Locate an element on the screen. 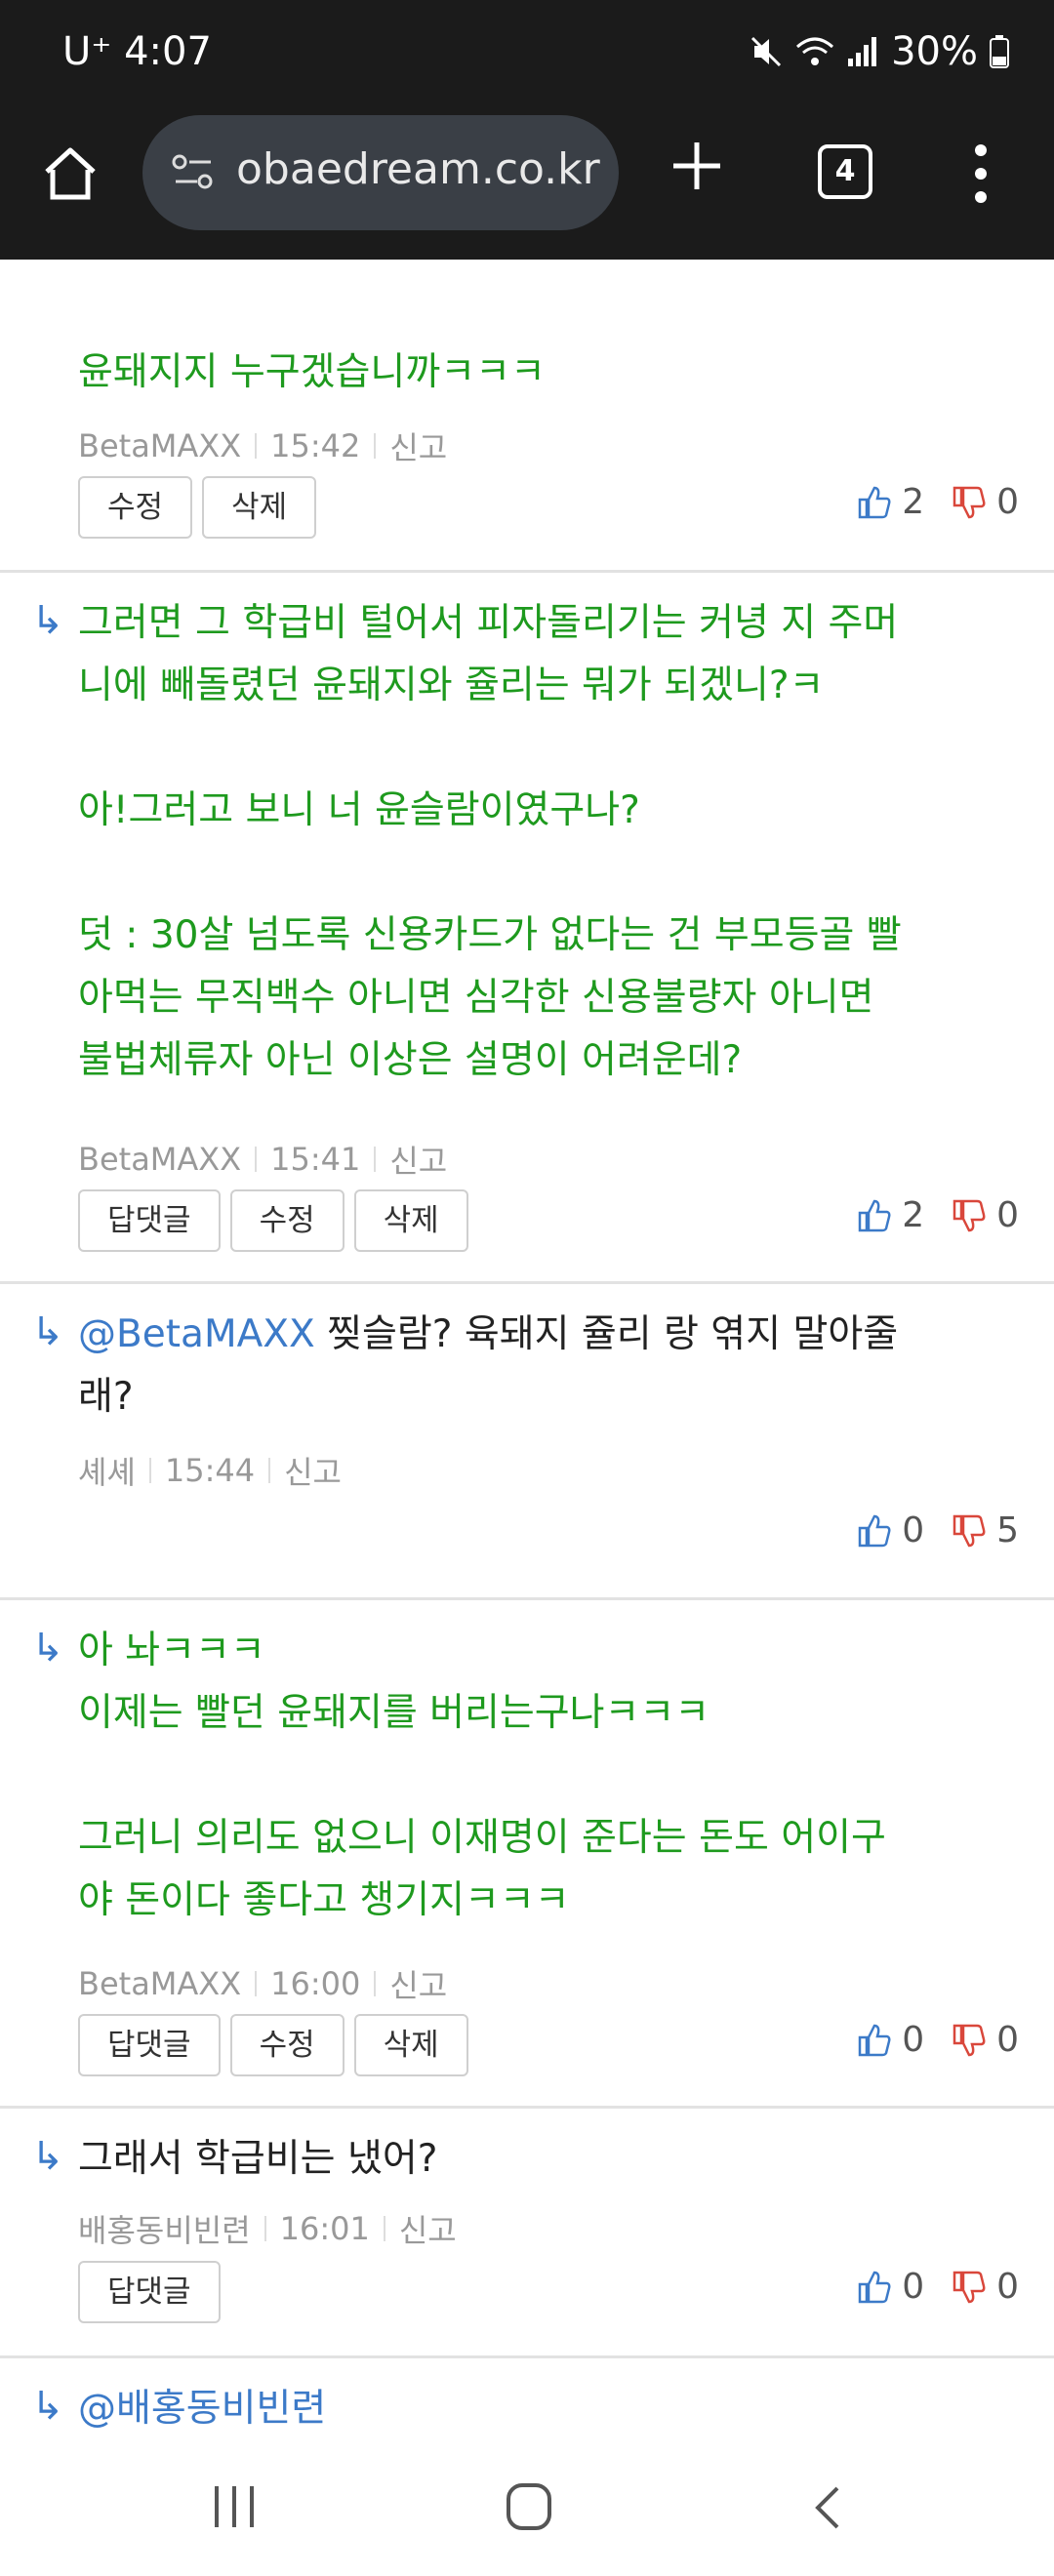 The width and height of the screenshot is (1054, 2576). status-bar: U⁺ 4:07 30% is located at coordinates (527, 57).